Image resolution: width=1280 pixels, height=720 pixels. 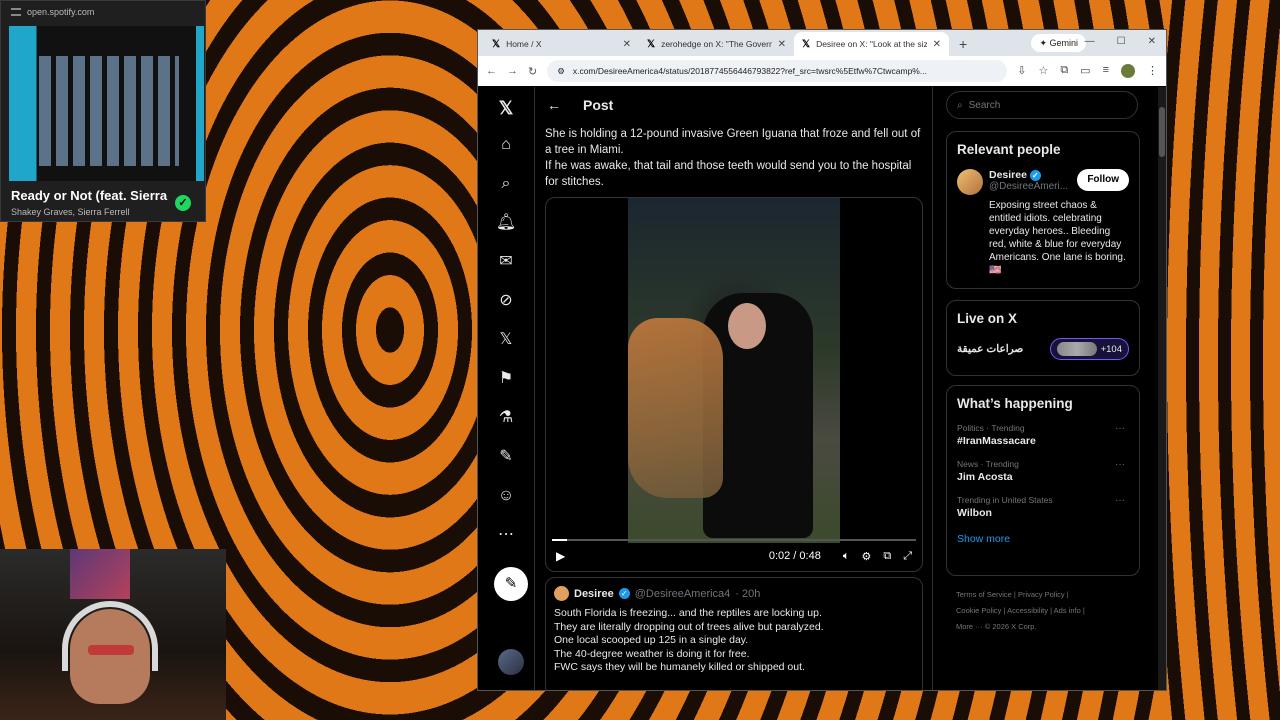 What do you see at coordinates (511, 662) in the screenshot?
I see `account-avatar` at bounding box center [511, 662].